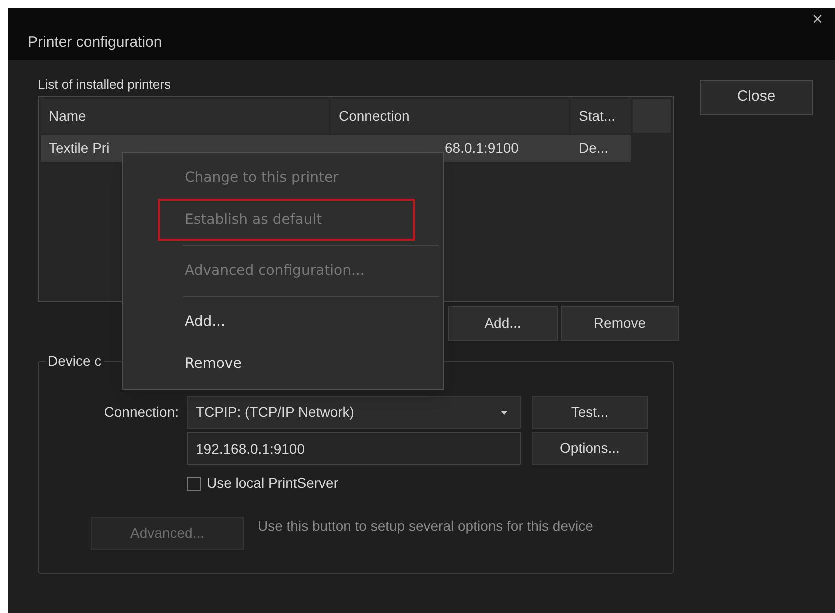  What do you see at coordinates (426, 526) in the screenshot?
I see `advanced-help: Use this button to setup several options for this device` at bounding box center [426, 526].